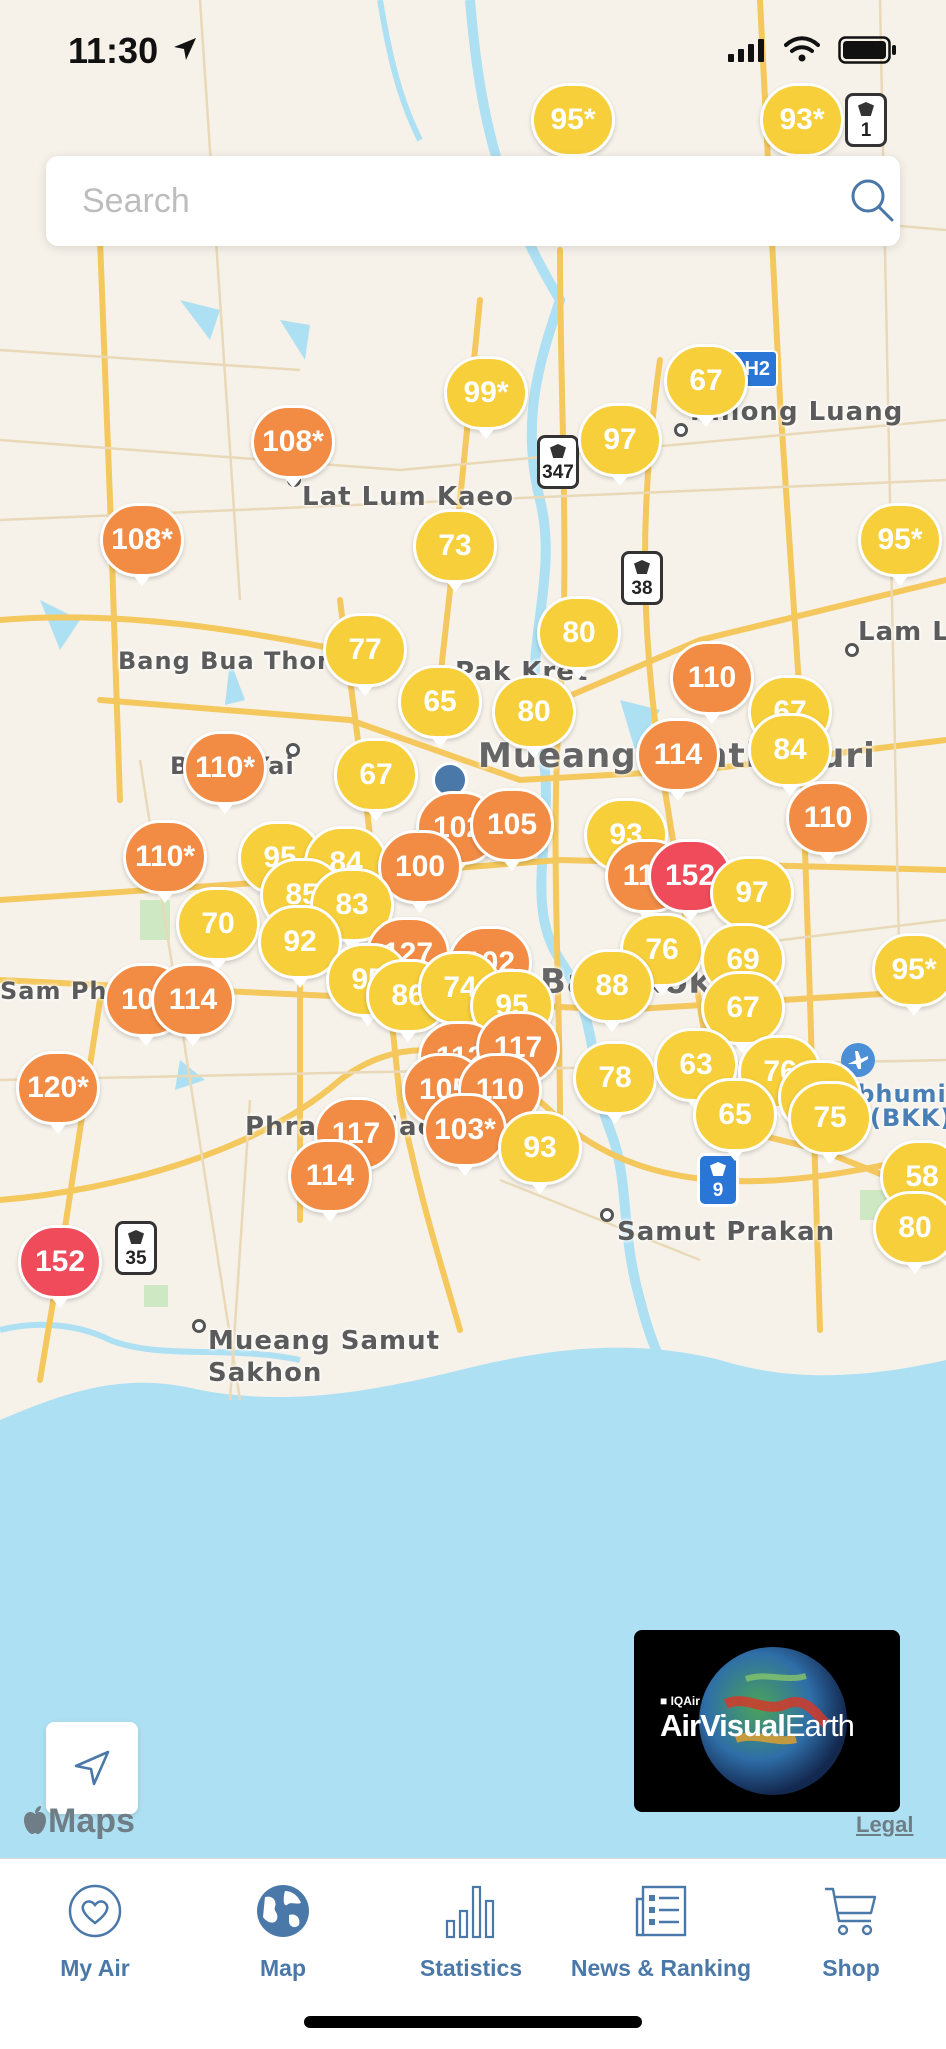  I want to click on route-shield: 9, so click(718, 1180).